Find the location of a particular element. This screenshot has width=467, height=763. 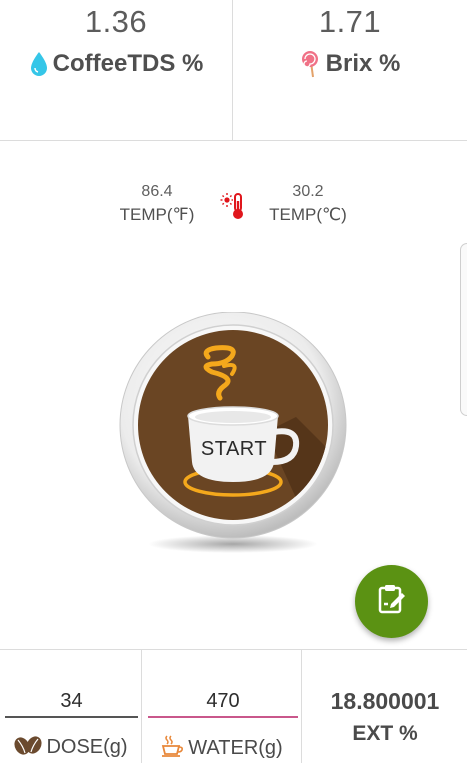

tds-label-group: CoffeeTDS % is located at coordinates (116, 64).